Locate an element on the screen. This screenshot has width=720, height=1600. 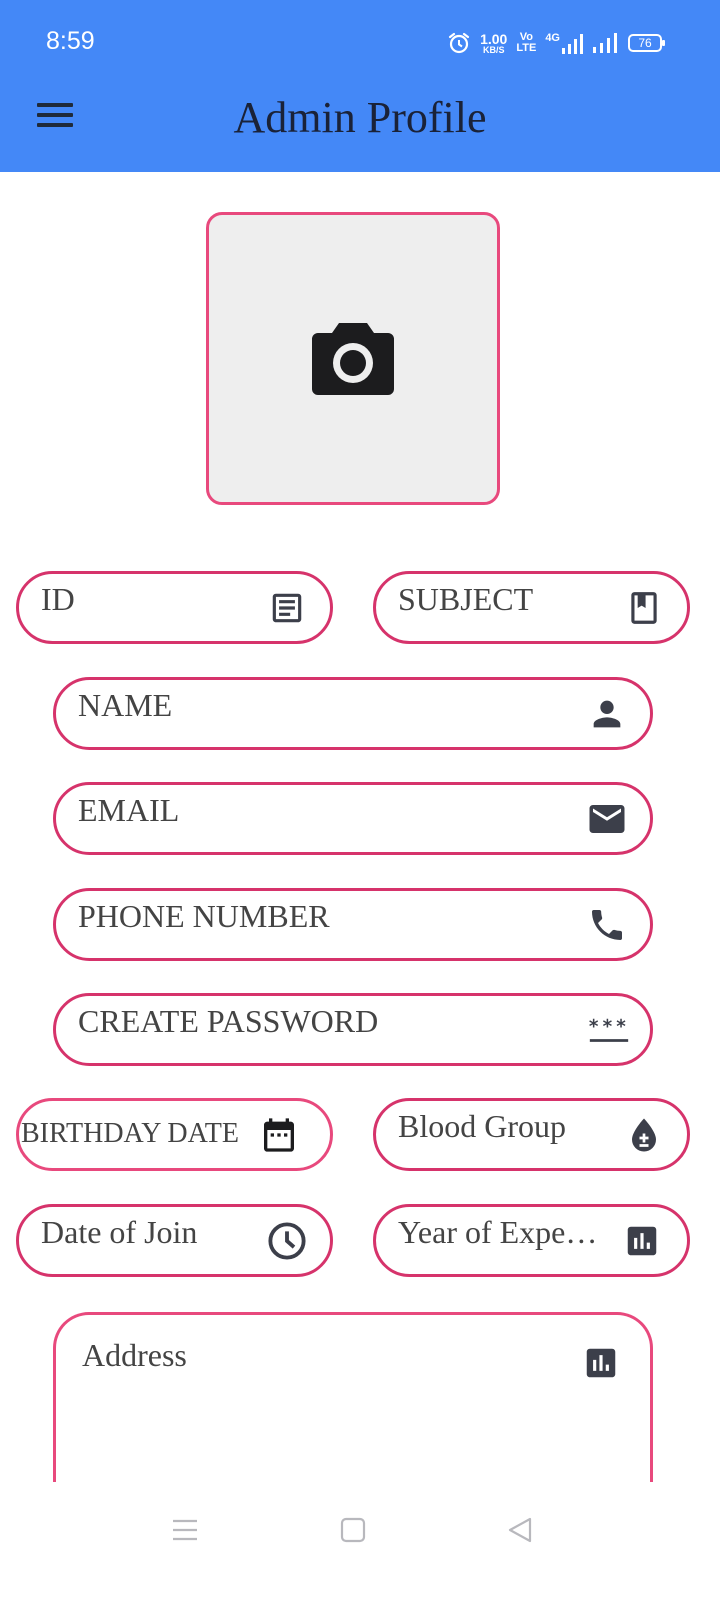
battery-icon: 76 is located at coordinates (646, 43).